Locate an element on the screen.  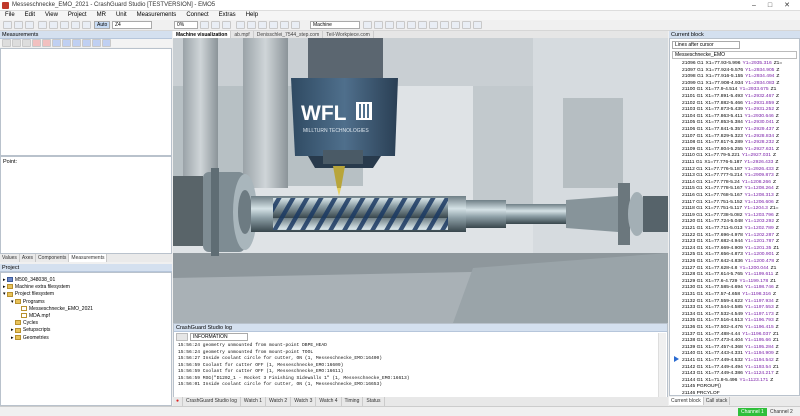
tab-crashguard-log: CrashGuard Studio log is located at coordinates (212, 401).